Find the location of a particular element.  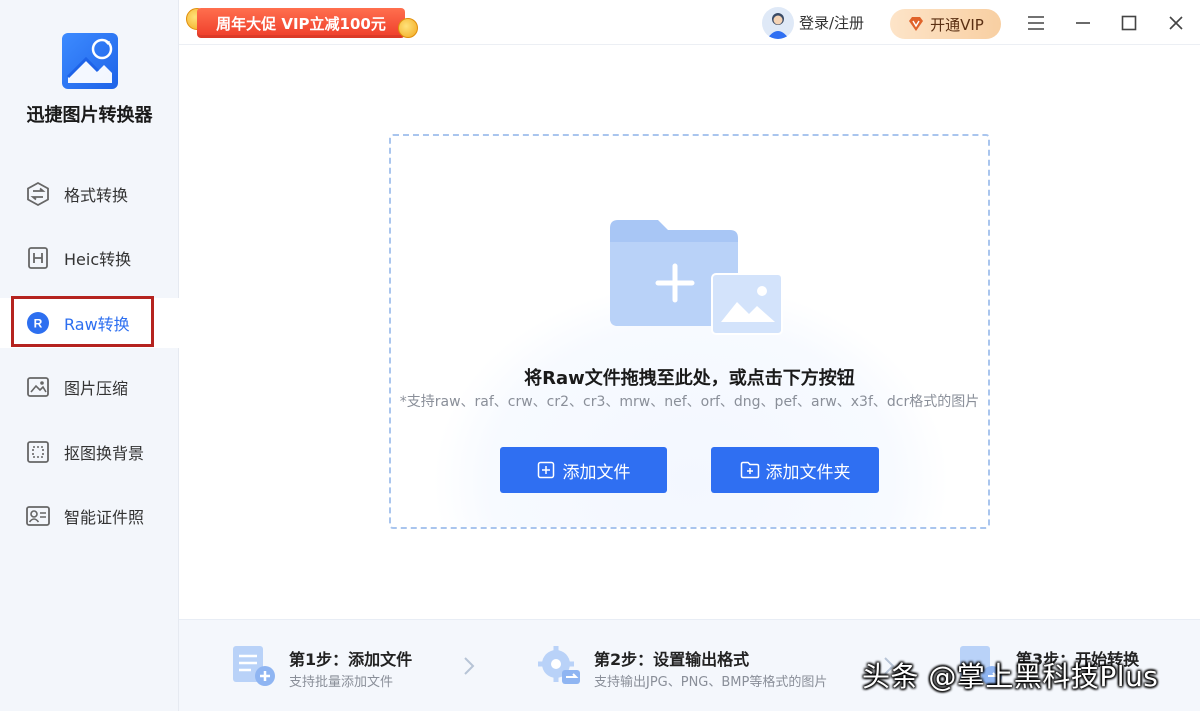

add-folder-label: 添加文件夹 is located at coordinates (808, 472).